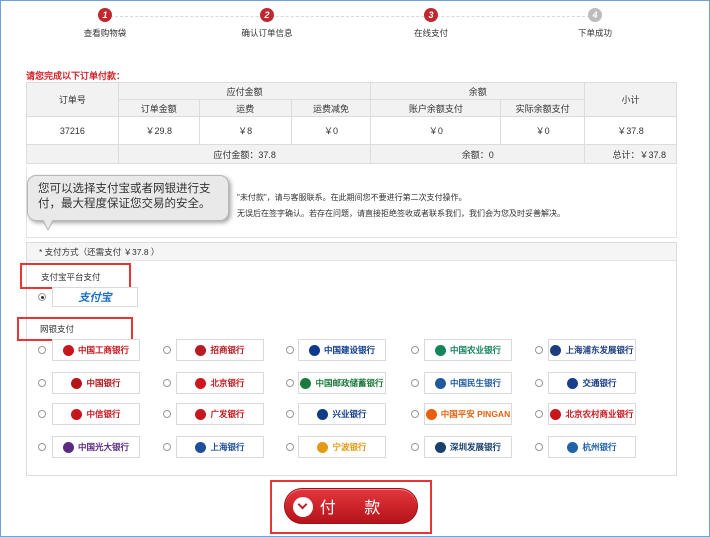 The image size is (710, 537). I want to click on totals-row: 应付金额：37.8 余额：0 总计：￥37.8, so click(351, 154).